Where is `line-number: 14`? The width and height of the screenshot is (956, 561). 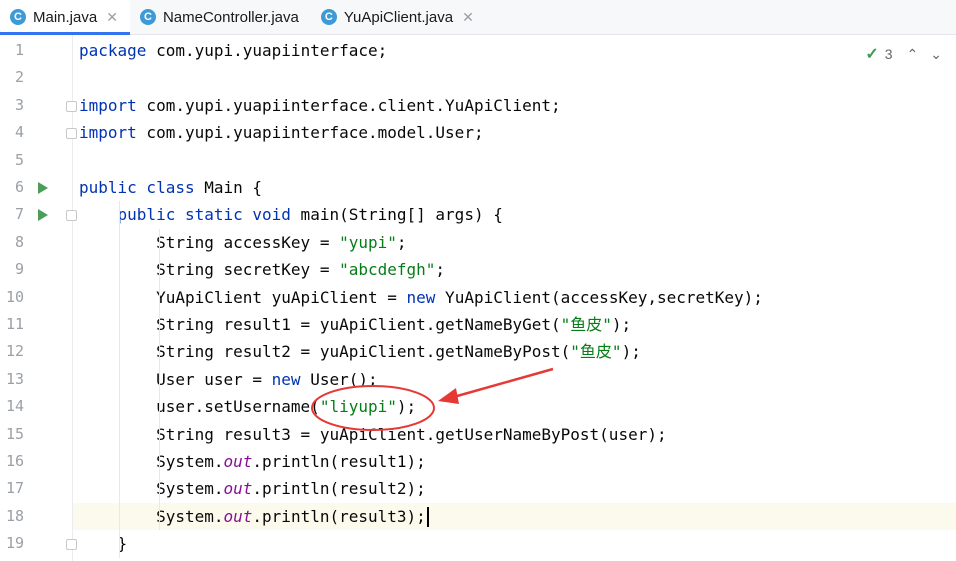
line-number: 14 is located at coordinates (14, 406).